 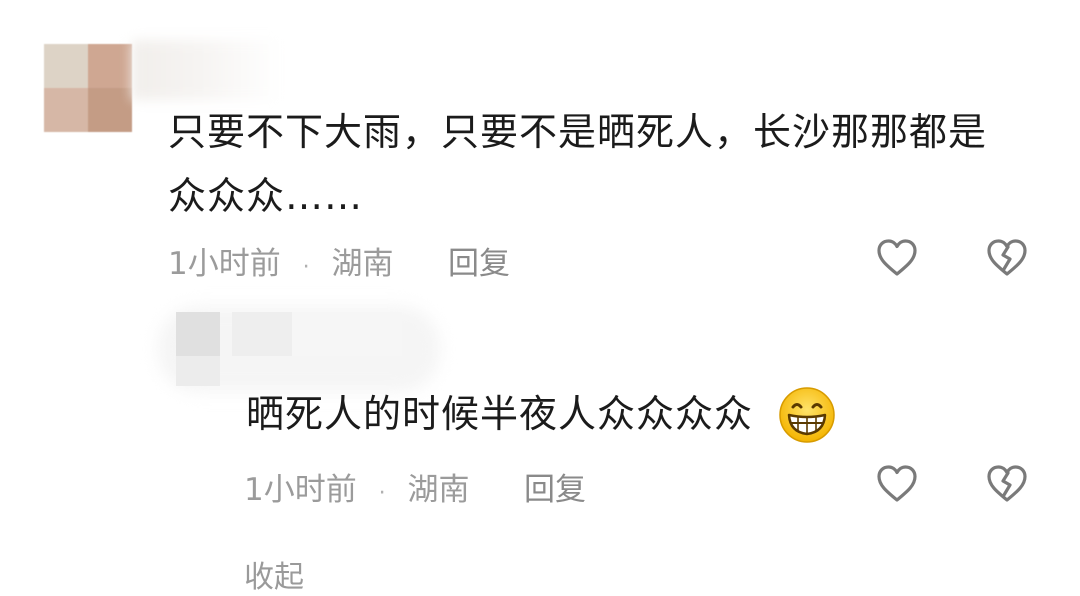 I want to click on reply-meta: 1小时前 · 湖南, so click(x=356, y=486).